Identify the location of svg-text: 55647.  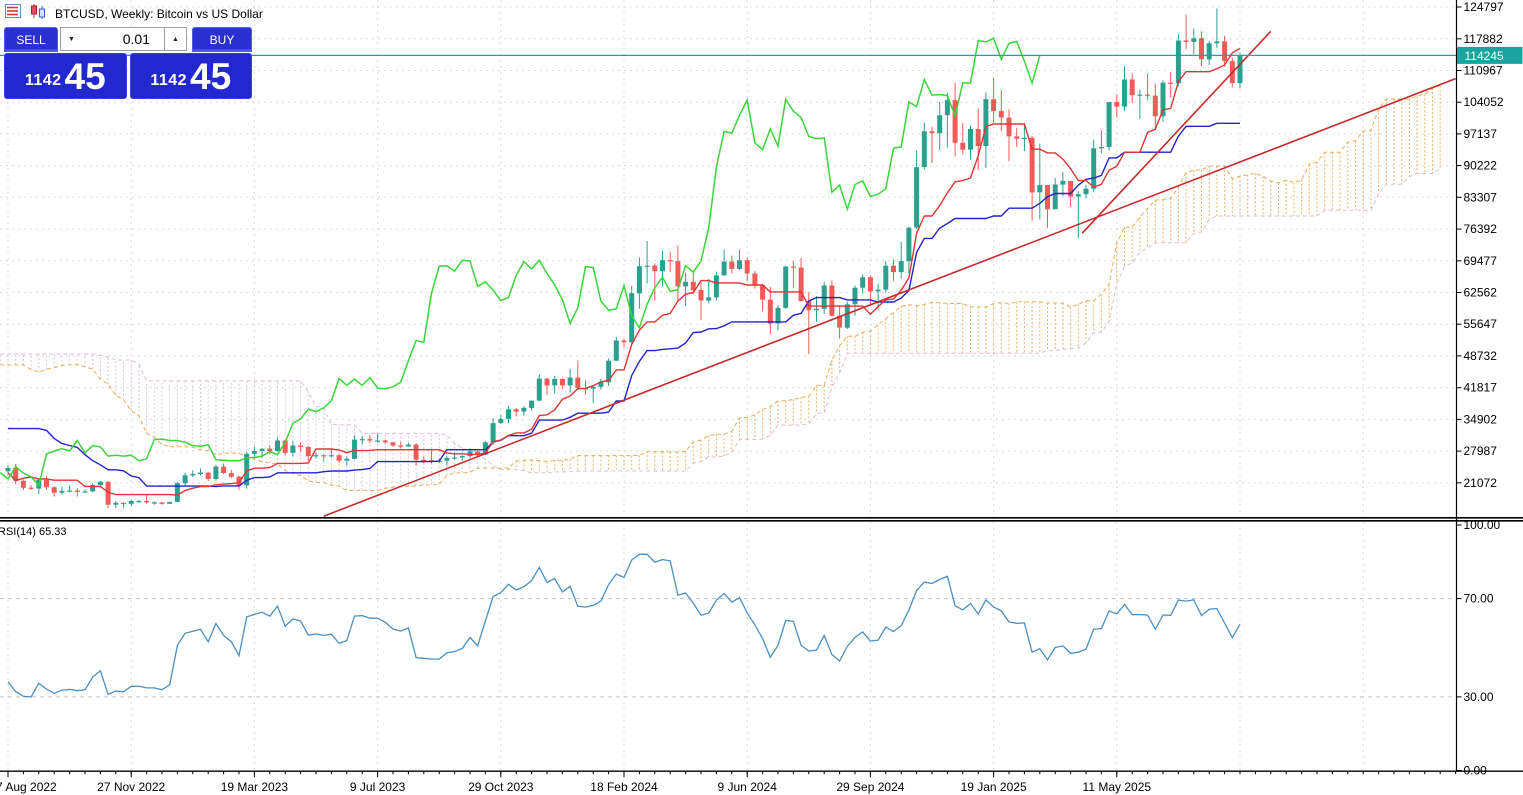
(1481, 324).